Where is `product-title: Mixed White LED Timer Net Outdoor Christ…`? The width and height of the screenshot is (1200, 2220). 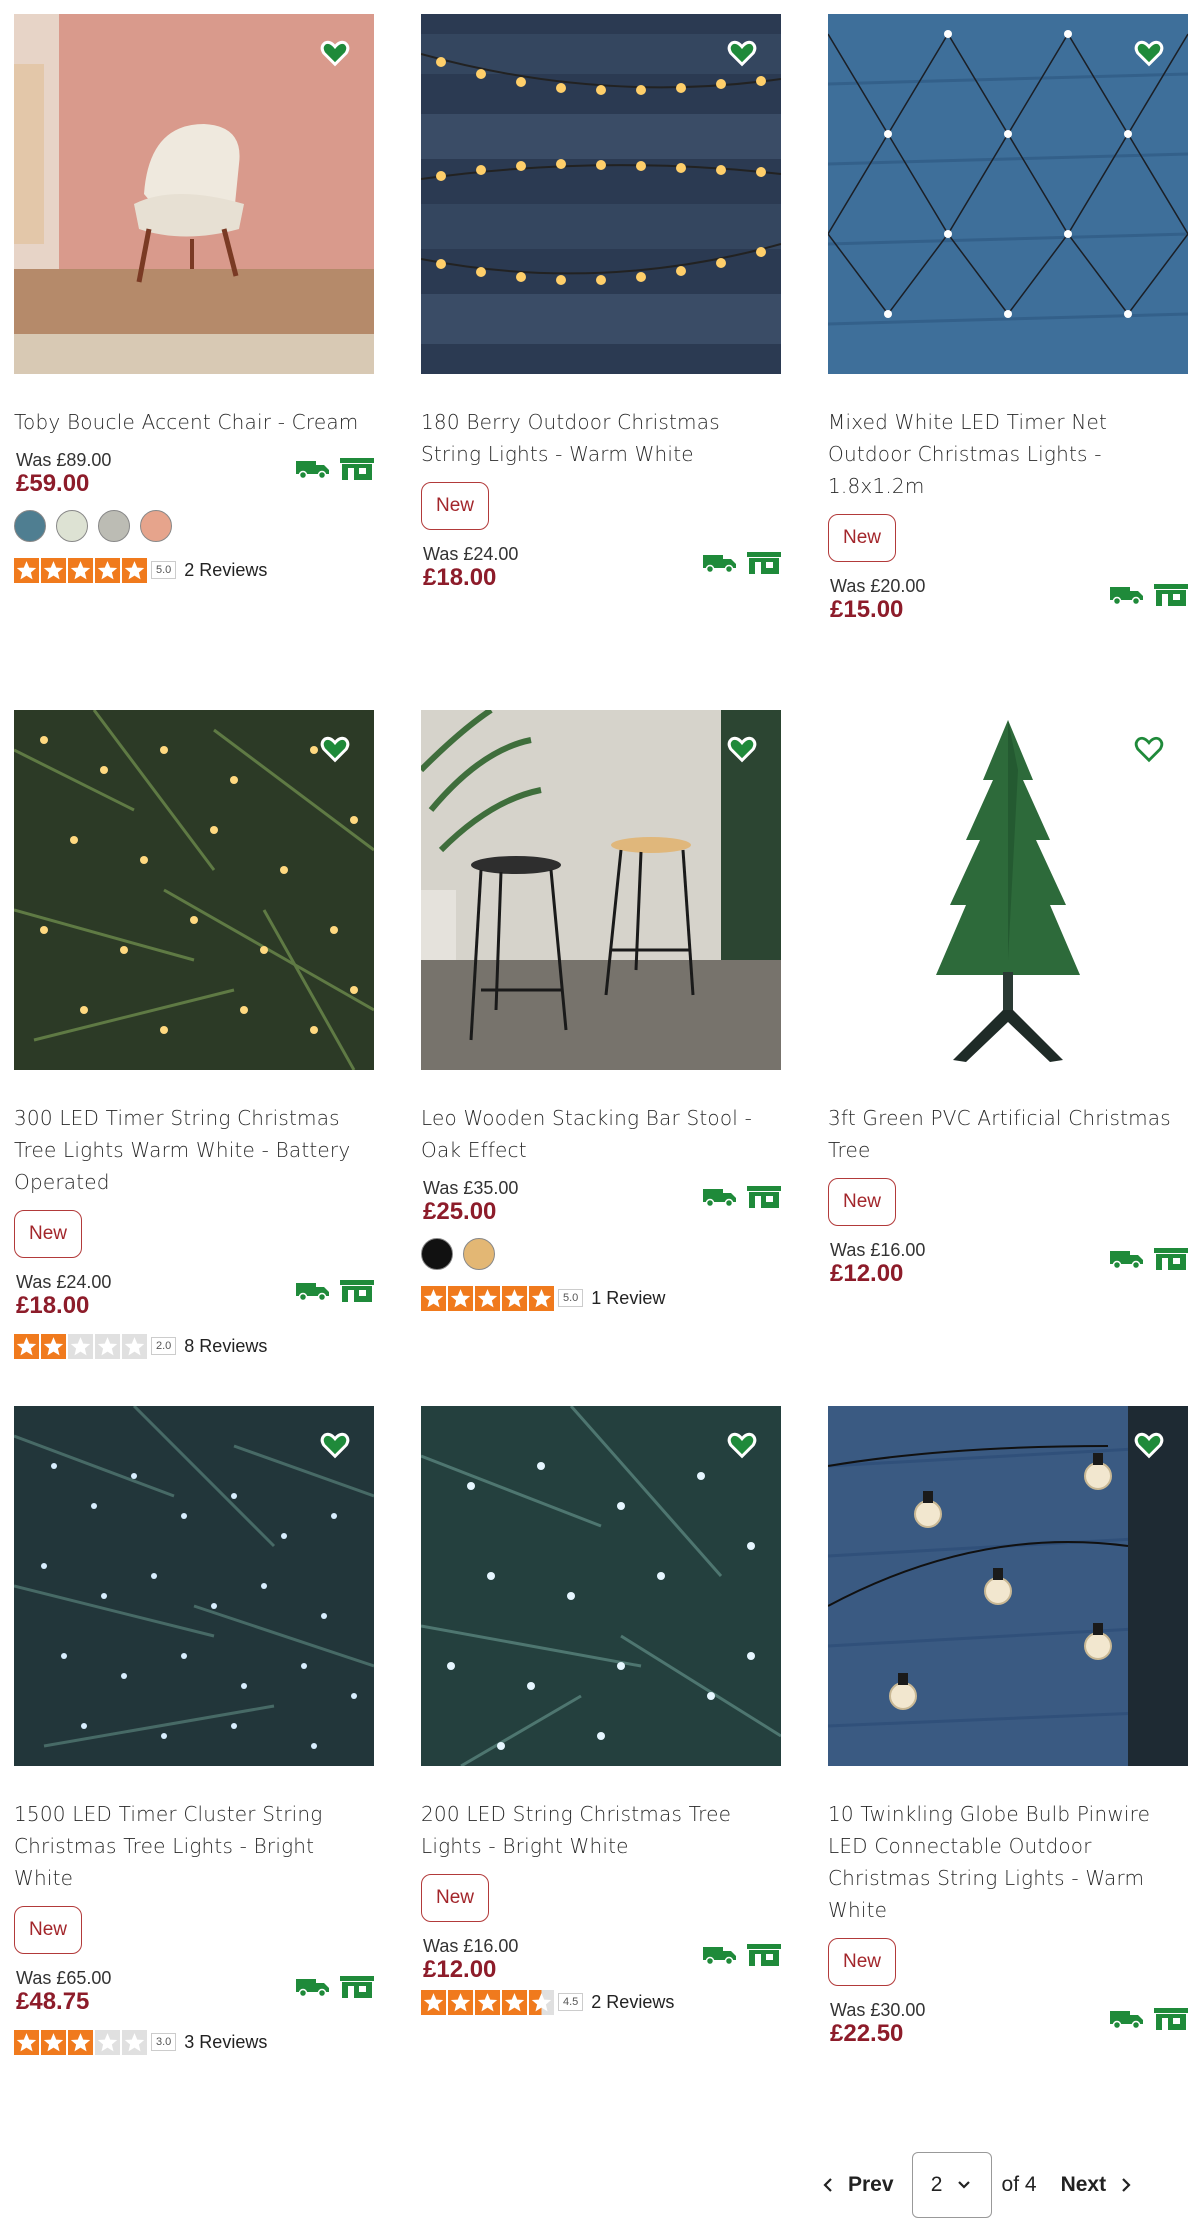 product-title: Mixed White LED Timer Net Outdoor Christ… is located at coordinates (1008, 454).